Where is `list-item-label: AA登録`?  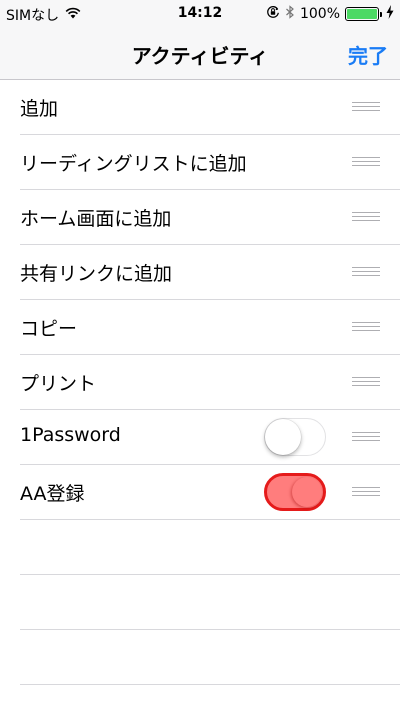 list-item-label: AA登録 is located at coordinates (52, 494).